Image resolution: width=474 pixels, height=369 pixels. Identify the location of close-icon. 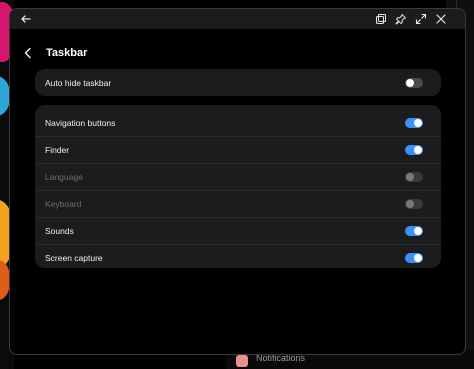
(441, 19).